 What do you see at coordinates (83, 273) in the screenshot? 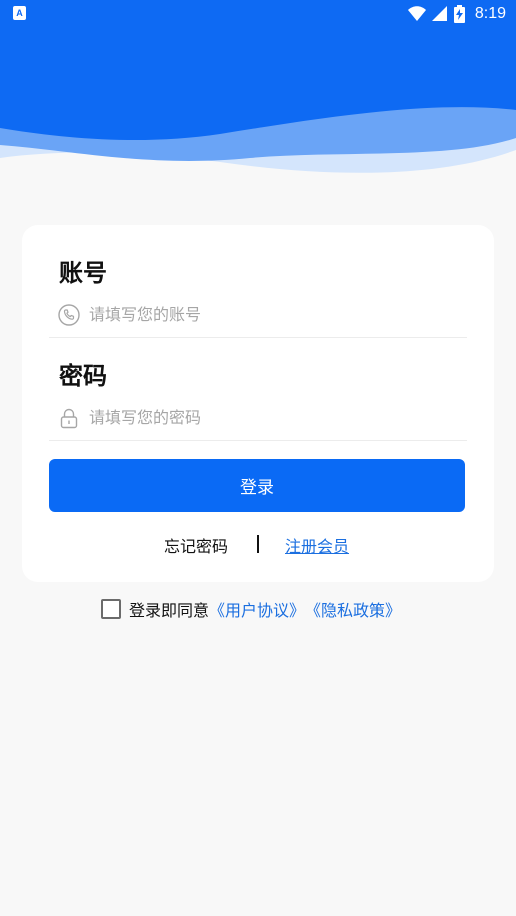
I see `account-label: 账号` at bounding box center [83, 273].